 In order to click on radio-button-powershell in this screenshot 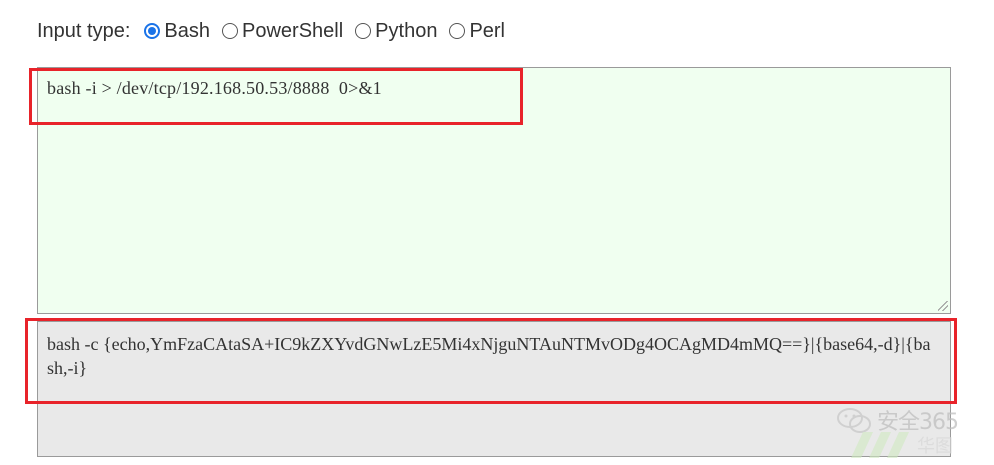, I will do `click(230, 31)`.